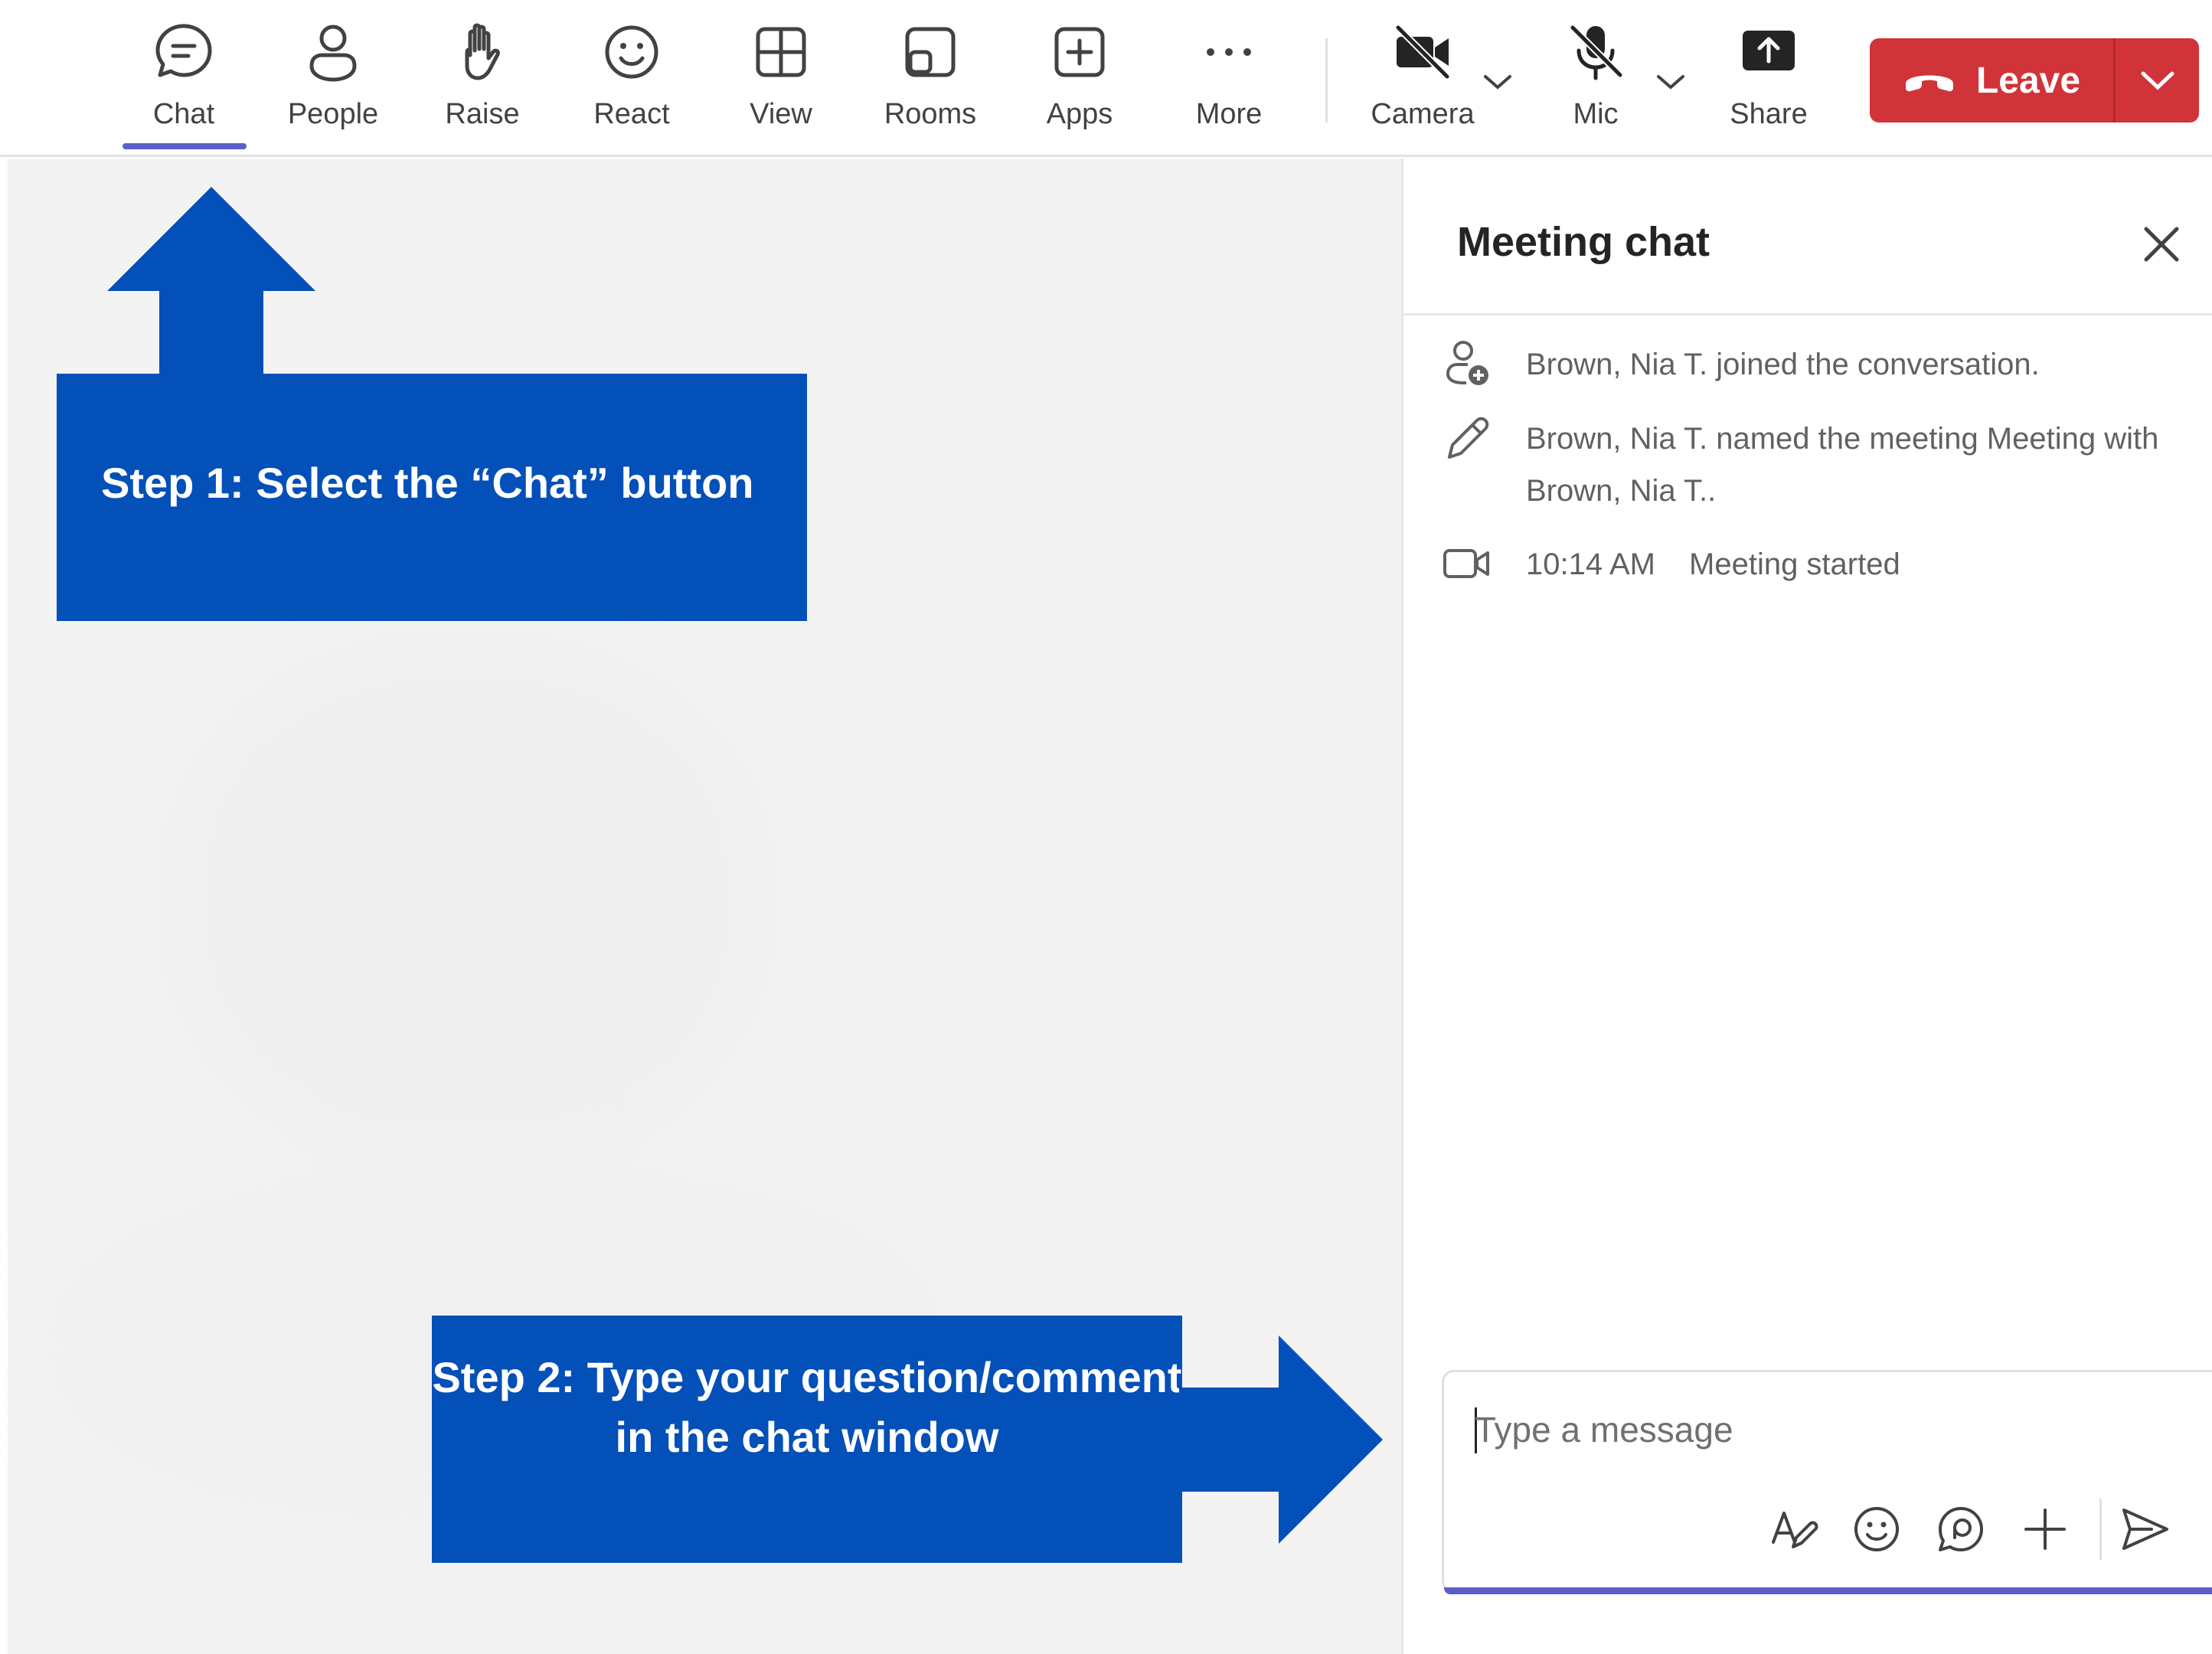  Describe the element at coordinates (2161, 244) in the screenshot. I see `close-icon` at that location.